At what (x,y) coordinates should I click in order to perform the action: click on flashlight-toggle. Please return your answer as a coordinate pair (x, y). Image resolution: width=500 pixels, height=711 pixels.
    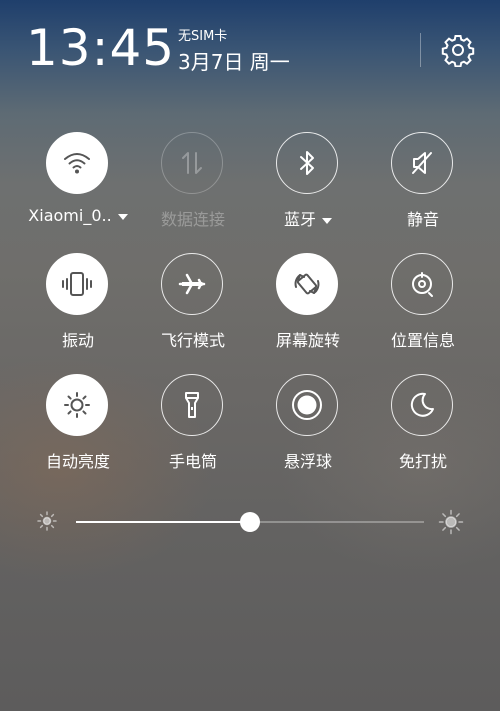
    Looking at the image, I should click on (192, 405).